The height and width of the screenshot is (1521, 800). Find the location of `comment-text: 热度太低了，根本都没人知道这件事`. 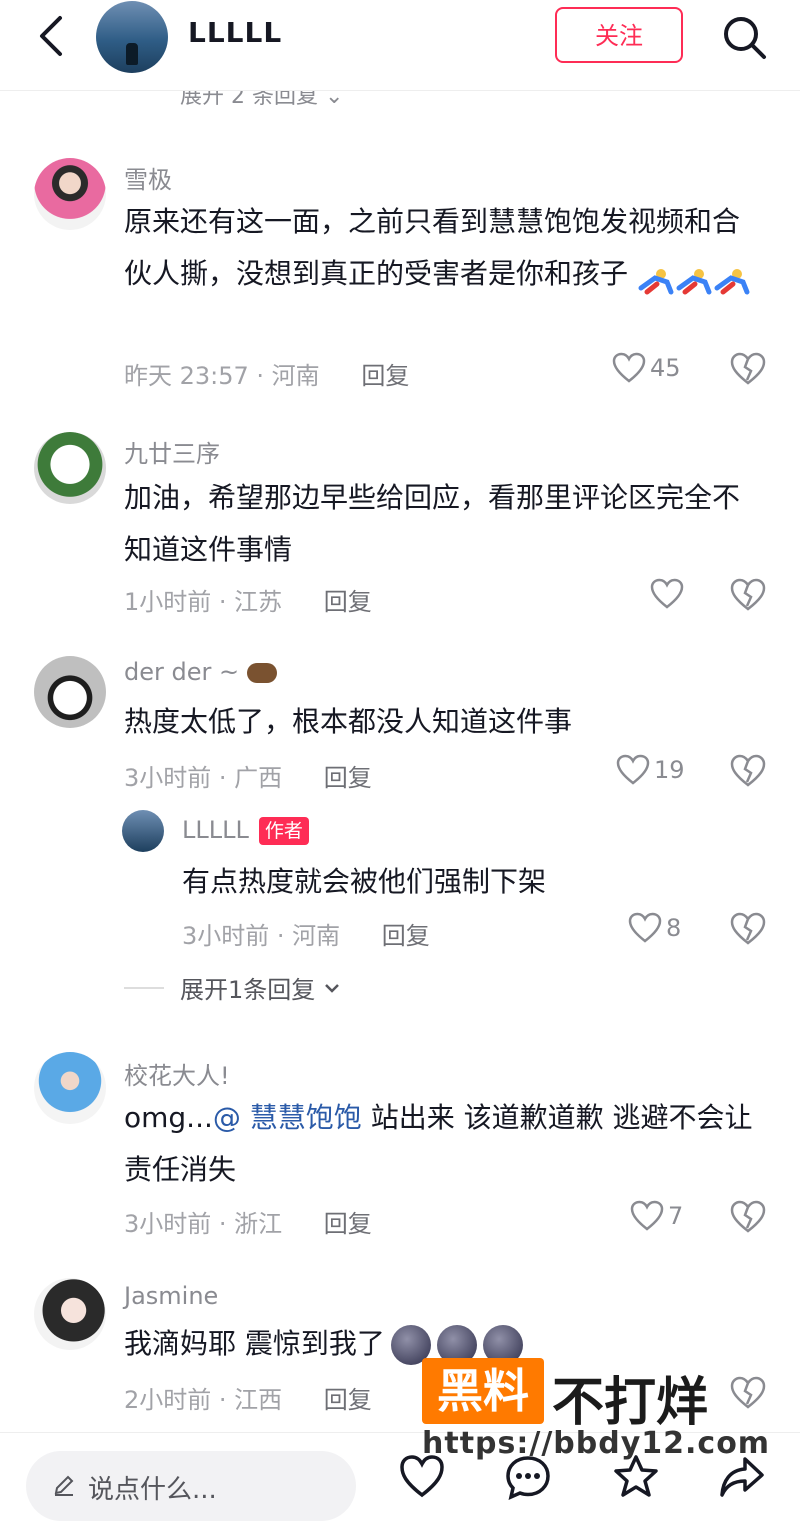

comment-text: 热度太低了，根本都没人知道这件事 is located at coordinates (348, 721).